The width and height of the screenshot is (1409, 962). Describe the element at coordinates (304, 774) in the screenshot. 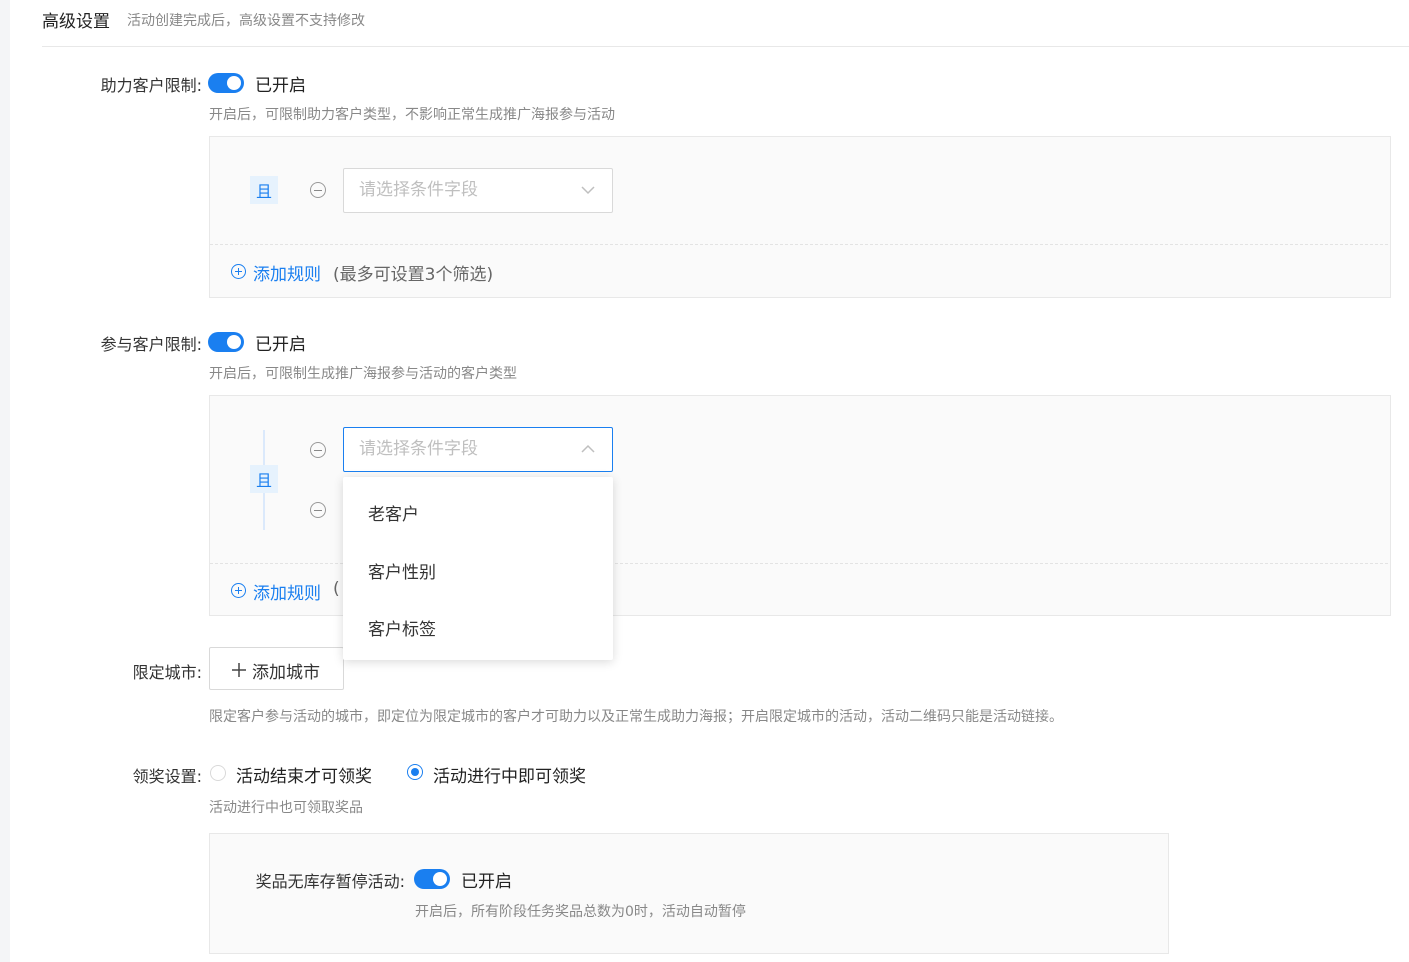

I see `radio-prize-after-end-label: 活动结束才可领奖` at that location.